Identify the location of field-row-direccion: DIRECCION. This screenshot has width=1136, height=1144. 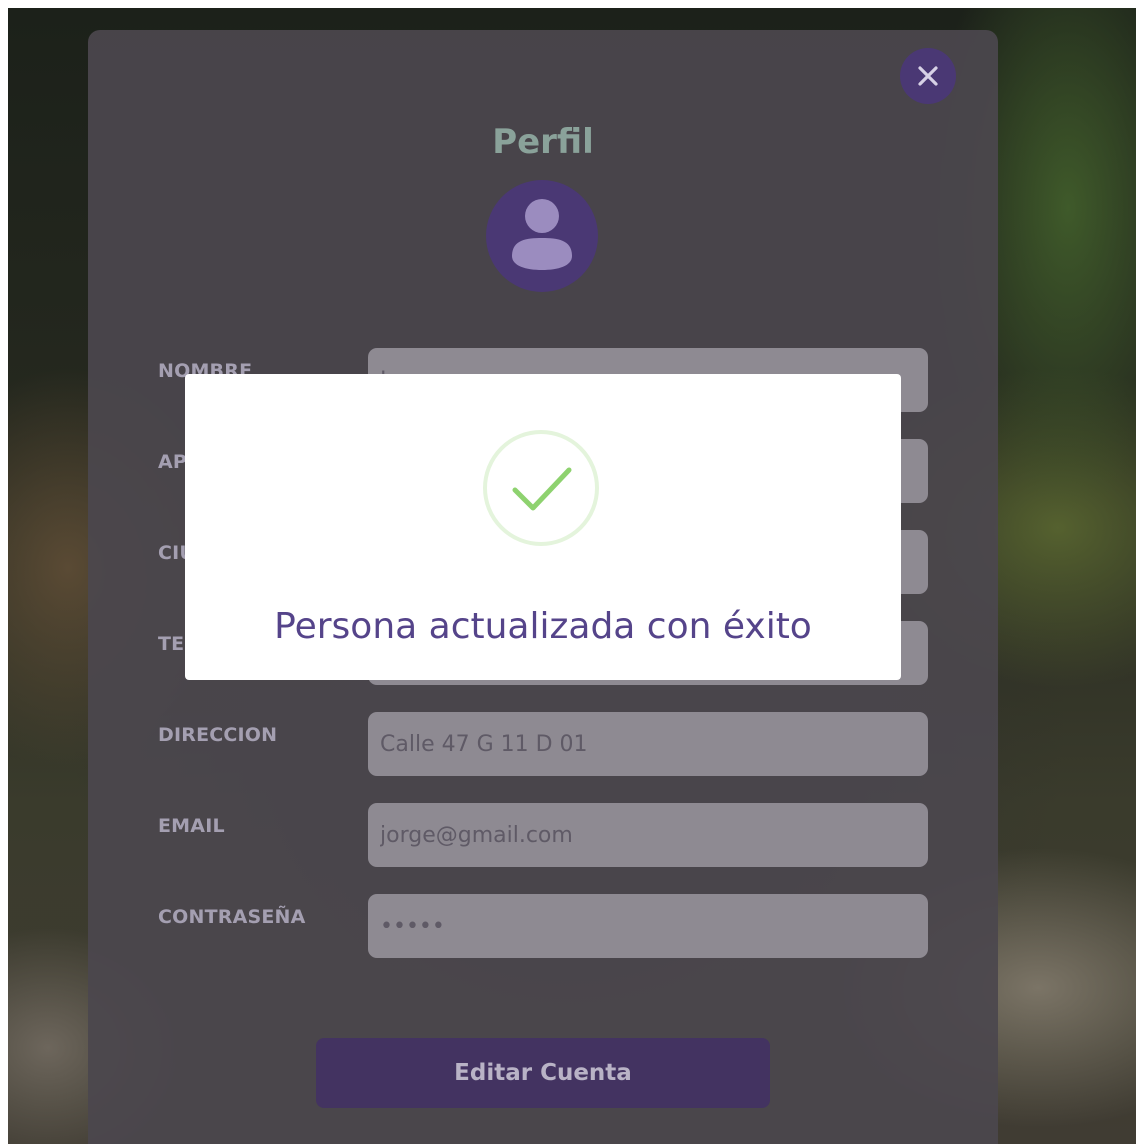
(543, 744).